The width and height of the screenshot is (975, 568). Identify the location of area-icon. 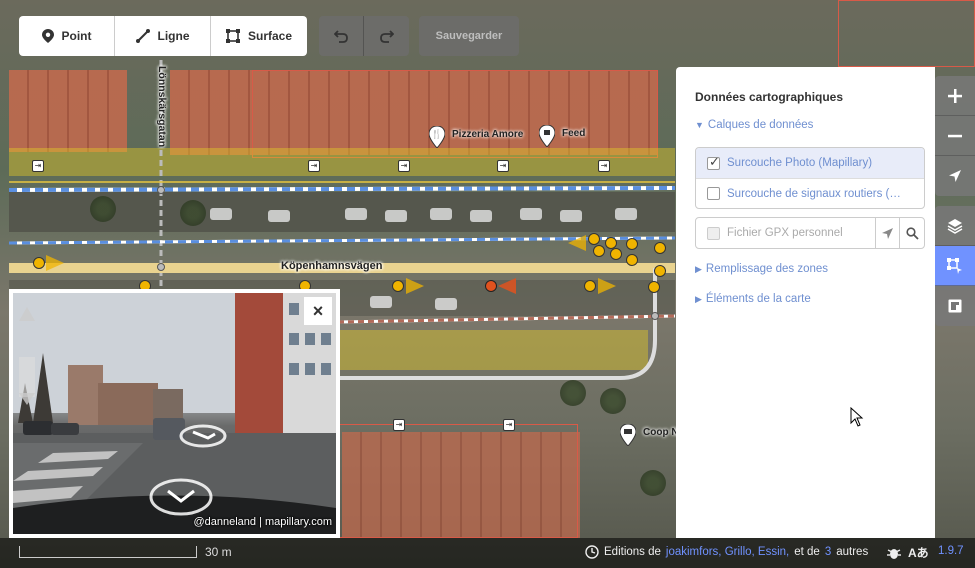
(232, 36).